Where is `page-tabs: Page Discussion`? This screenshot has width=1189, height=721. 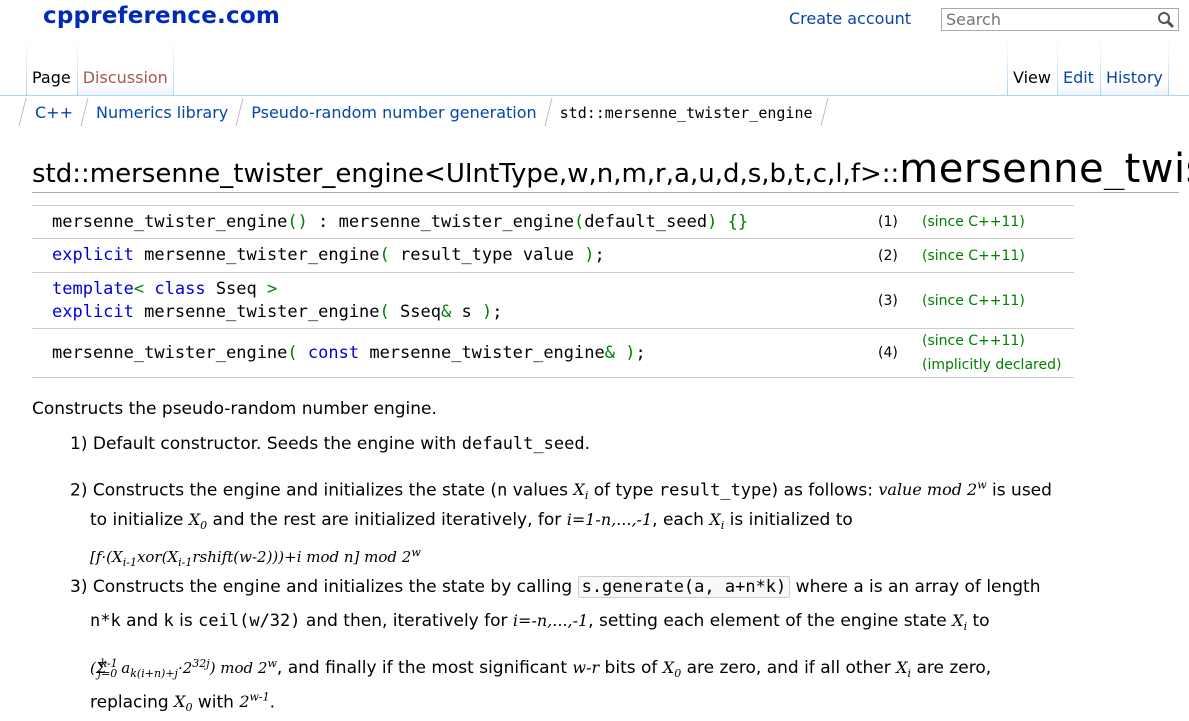 page-tabs: Page Discussion is located at coordinates (100, 67).